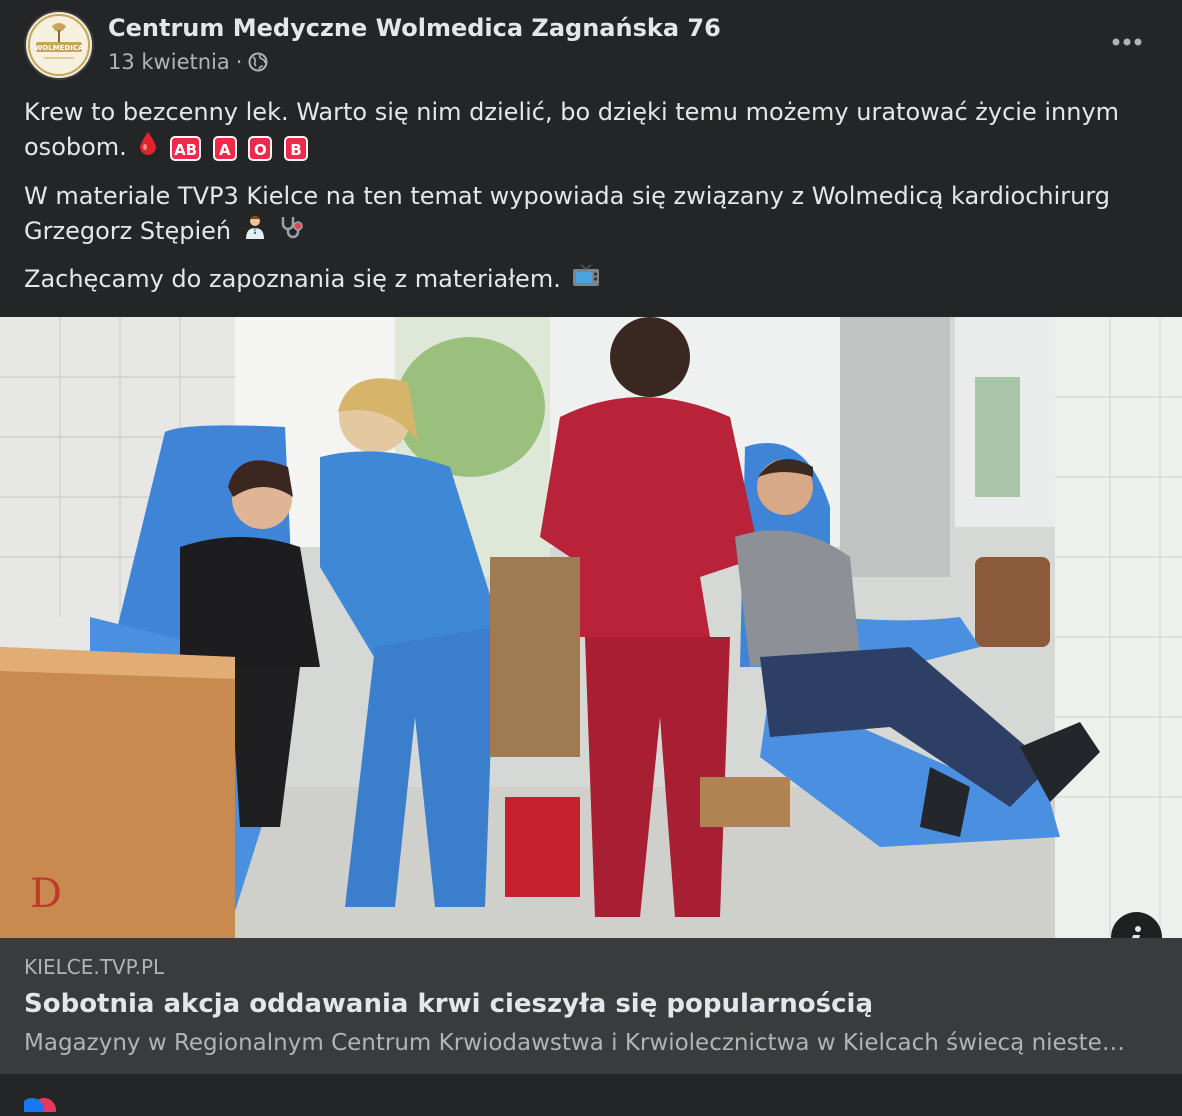 The width and height of the screenshot is (1182, 1116). Describe the element at coordinates (255, 232) in the screenshot. I see `health-worker-icon` at that location.